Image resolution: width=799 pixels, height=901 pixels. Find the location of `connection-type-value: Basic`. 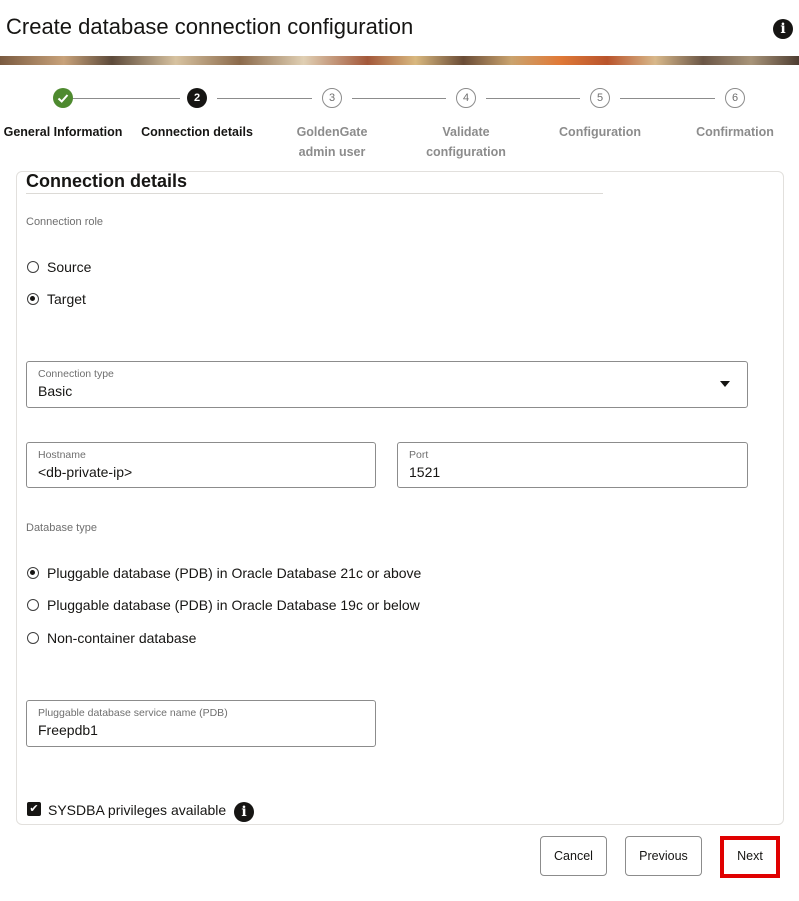

connection-type-value: Basic is located at coordinates (55, 391).